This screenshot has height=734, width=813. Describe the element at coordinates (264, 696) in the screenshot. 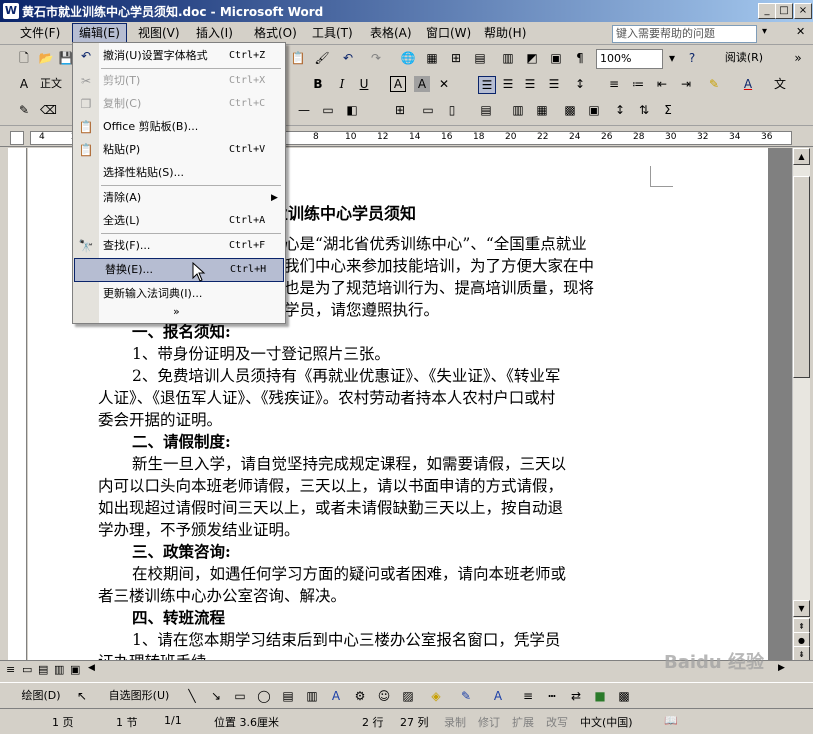

I see `oval-tool-icon: ◯` at that location.